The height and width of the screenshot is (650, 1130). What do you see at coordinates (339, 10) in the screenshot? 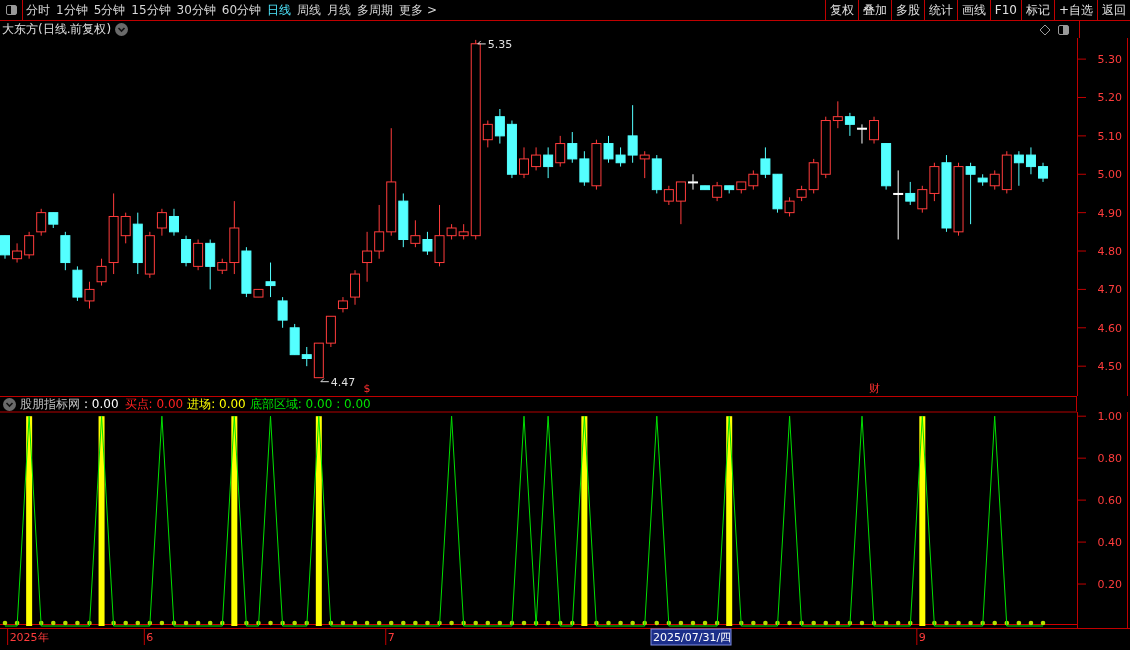
I see `period-tab: 月线` at bounding box center [339, 10].